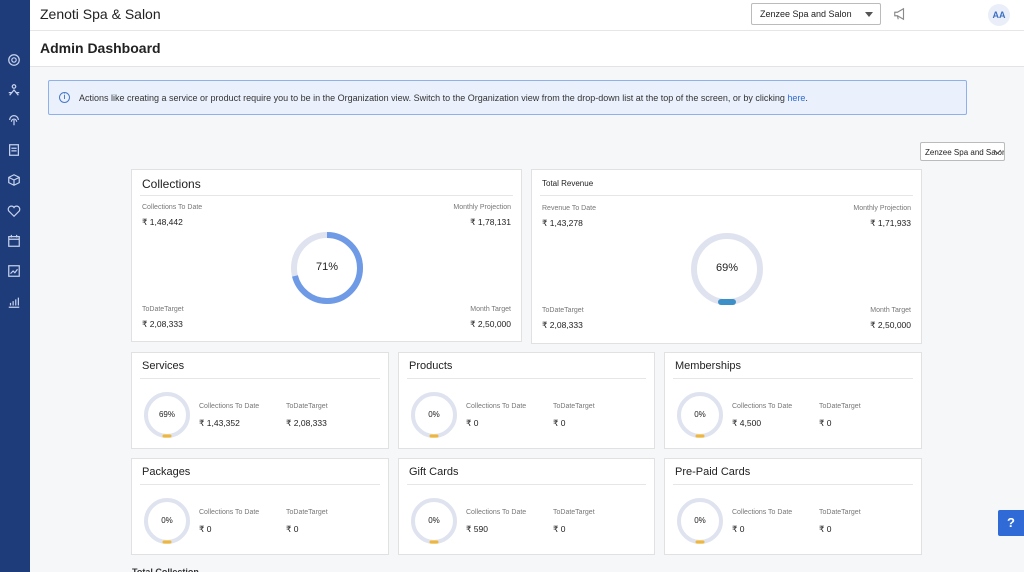 This screenshot has height=572, width=1024. I want to click on category-title: Memberships, so click(708, 366).